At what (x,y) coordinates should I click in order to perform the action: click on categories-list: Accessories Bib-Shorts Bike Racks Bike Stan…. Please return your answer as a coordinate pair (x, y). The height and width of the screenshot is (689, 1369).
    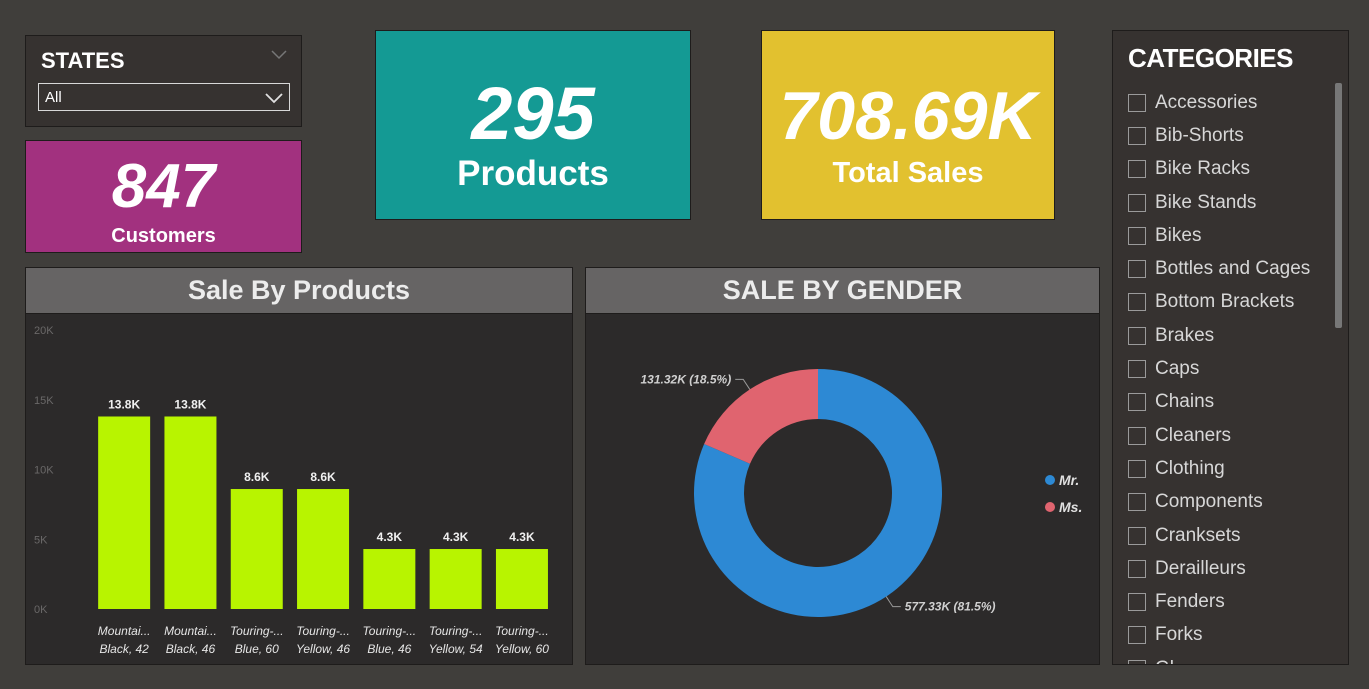
    Looking at the image, I should click on (1230, 375).